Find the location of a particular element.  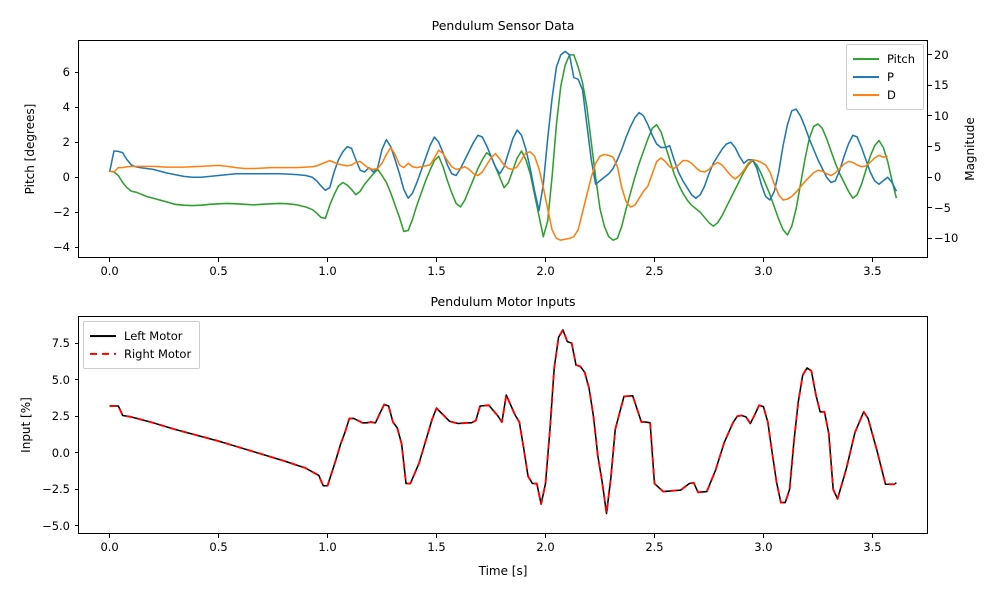

y-tick-label: 4 is located at coordinates (66, 107).